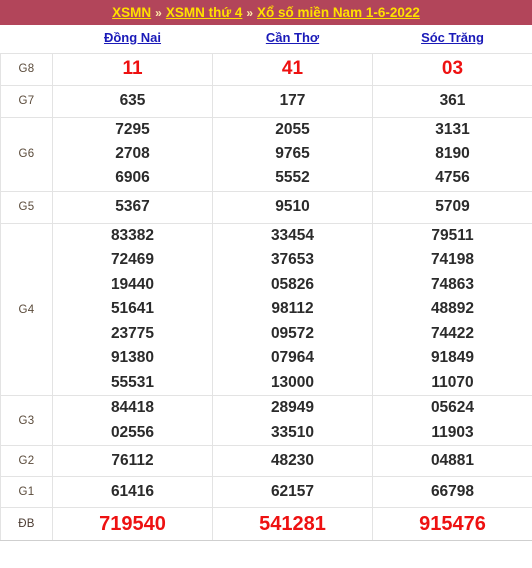 The image size is (532, 568). Describe the element at coordinates (26, 69) in the screenshot. I see `prize-label-g8: G8` at that location.